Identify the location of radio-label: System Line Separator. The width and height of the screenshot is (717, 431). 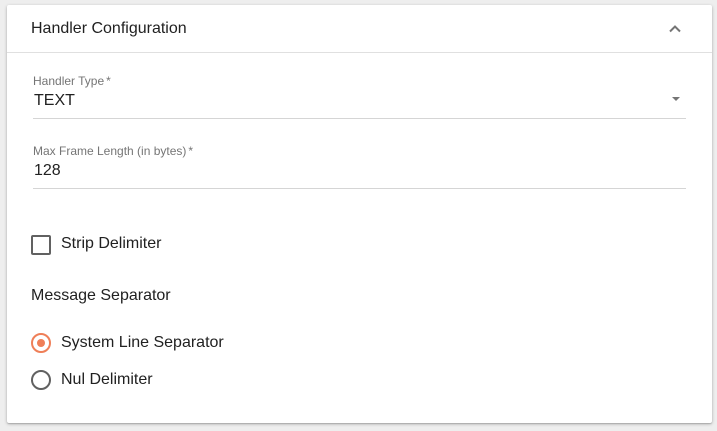
(142, 342).